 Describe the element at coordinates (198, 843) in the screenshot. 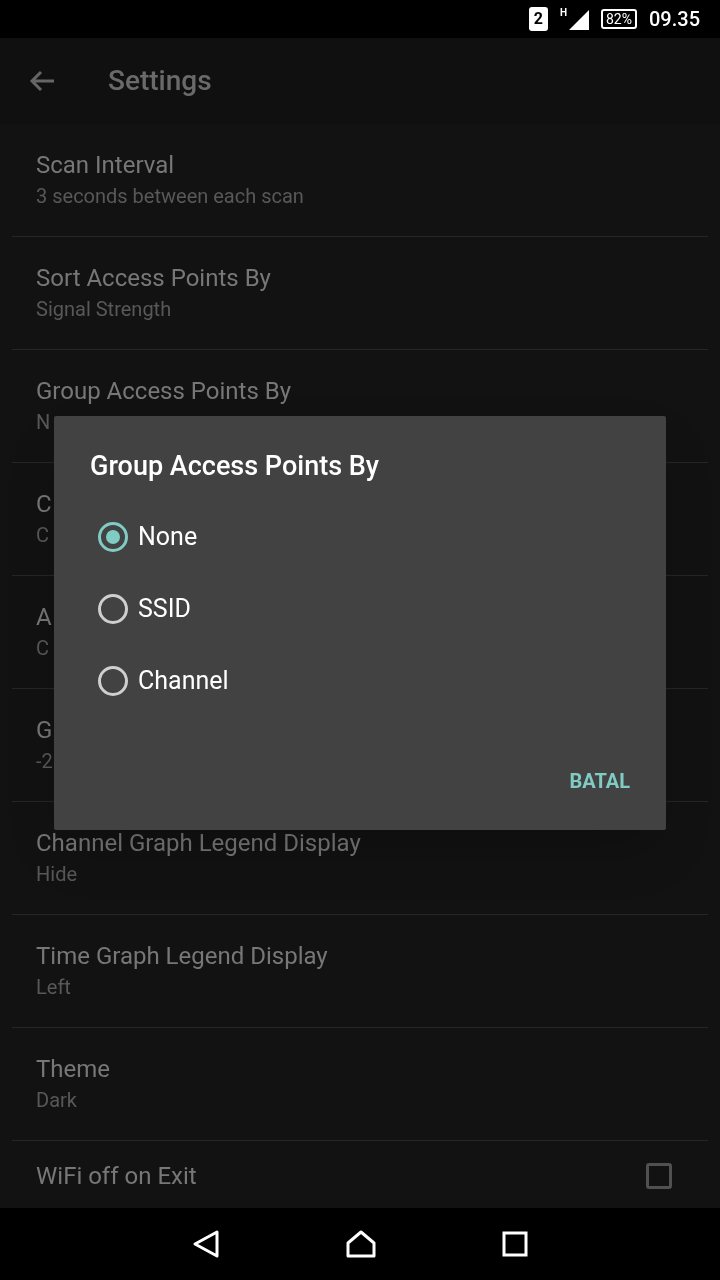

I see `setting-title: Channel Graph Legend Display` at that location.